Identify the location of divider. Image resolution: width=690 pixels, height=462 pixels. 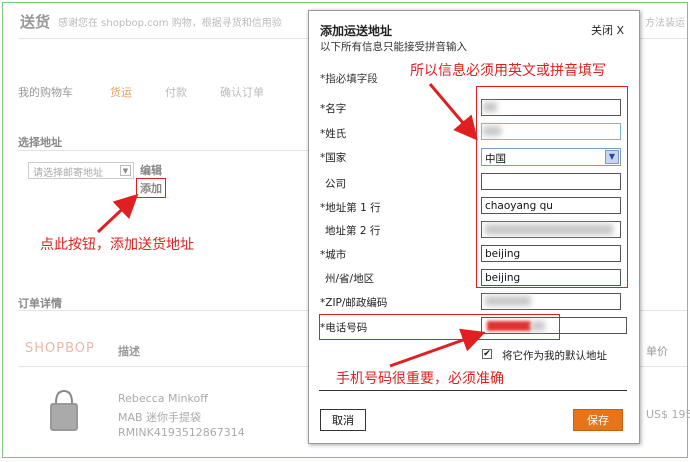
(473, 390).